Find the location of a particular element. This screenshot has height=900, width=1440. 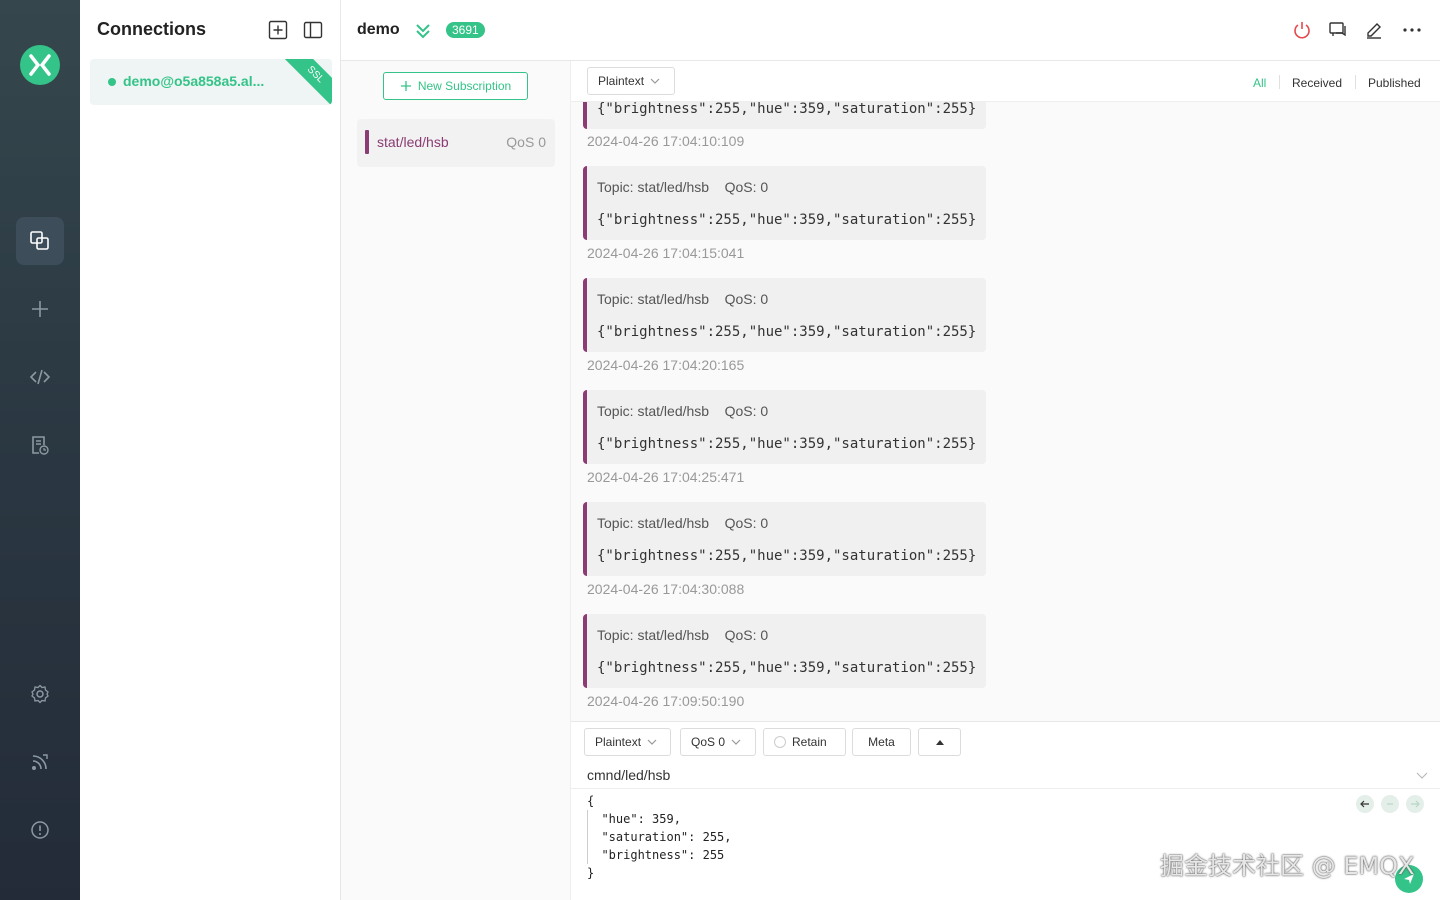

add-box-icon is located at coordinates (278, 30).